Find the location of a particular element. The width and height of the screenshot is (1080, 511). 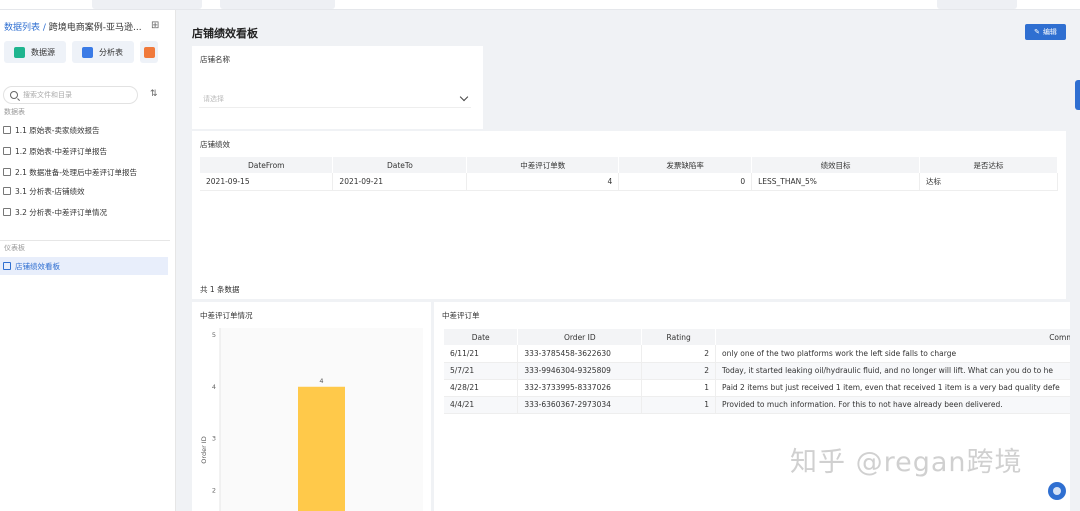

shop-select: 请选择 is located at coordinates (335, 99).